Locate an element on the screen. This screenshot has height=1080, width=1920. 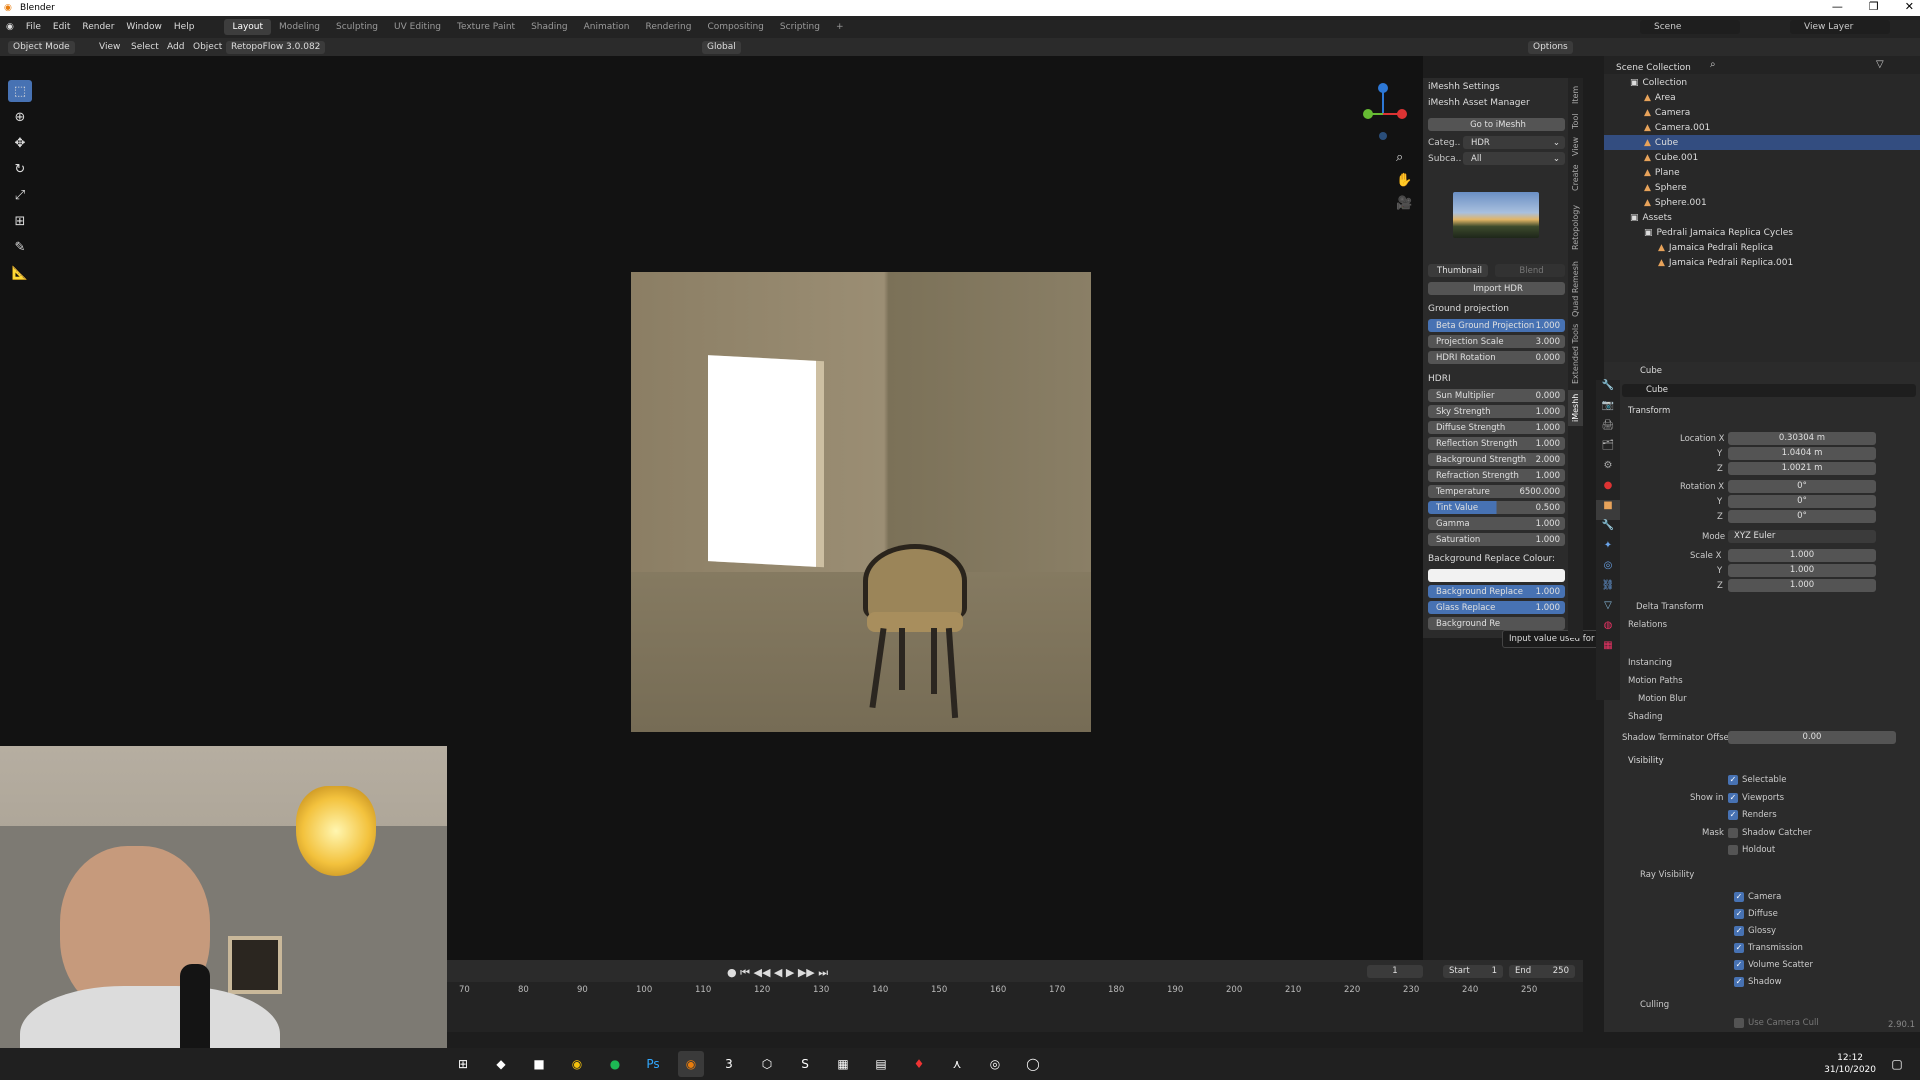
motion-paths-header: Motion Paths is located at coordinates (1655, 681).